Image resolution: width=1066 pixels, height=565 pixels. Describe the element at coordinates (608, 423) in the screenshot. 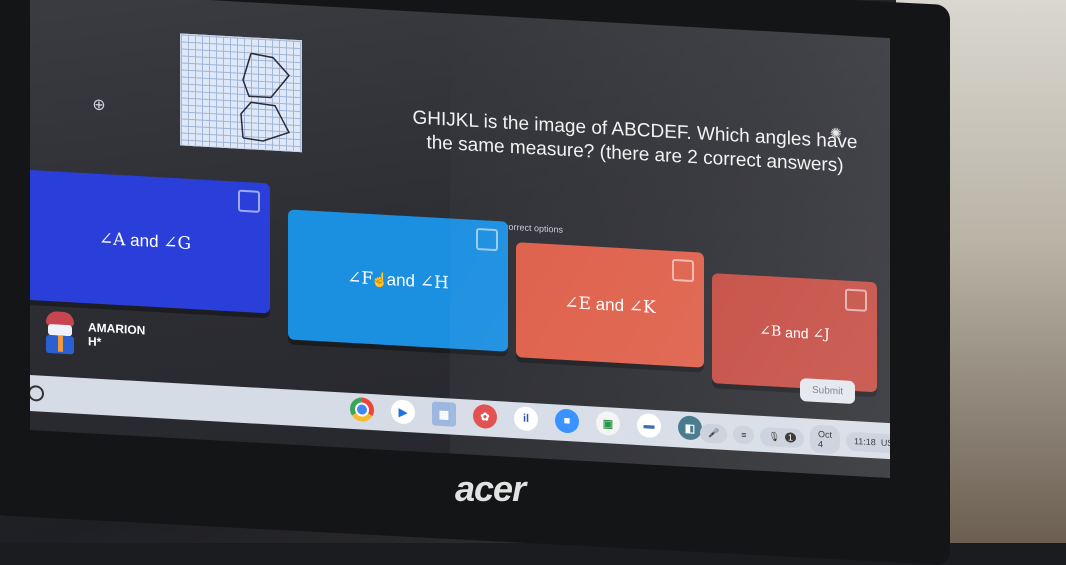

I see `google-classroom-icon: ▣` at that location.